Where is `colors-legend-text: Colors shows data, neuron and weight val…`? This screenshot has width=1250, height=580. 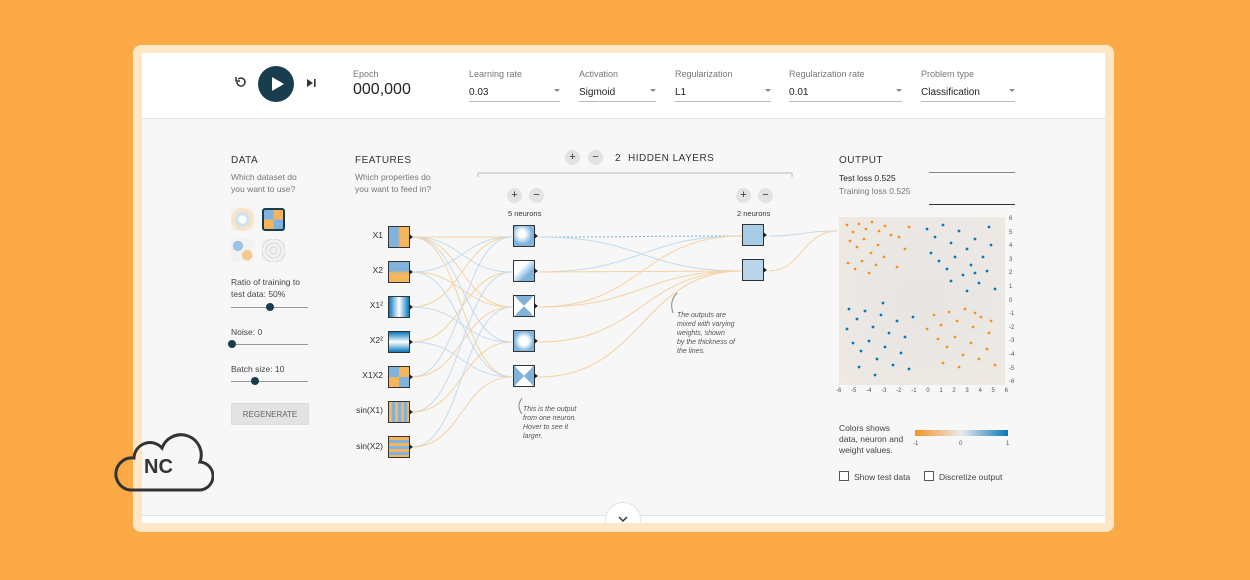
colors-legend-text: Colors shows data, neuron and weight val… is located at coordinates (871, 439).